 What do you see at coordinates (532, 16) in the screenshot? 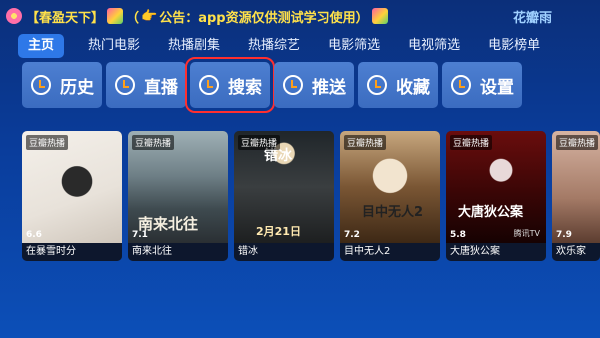
I see `user-name: 花瓣雨` at bounding box center [532, 16].